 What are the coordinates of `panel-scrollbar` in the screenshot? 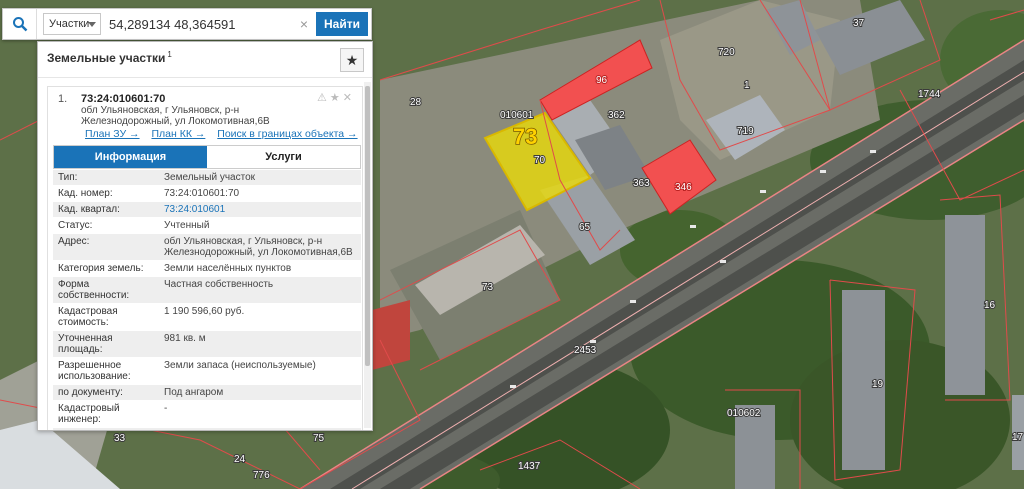 It's located at (367, 255).